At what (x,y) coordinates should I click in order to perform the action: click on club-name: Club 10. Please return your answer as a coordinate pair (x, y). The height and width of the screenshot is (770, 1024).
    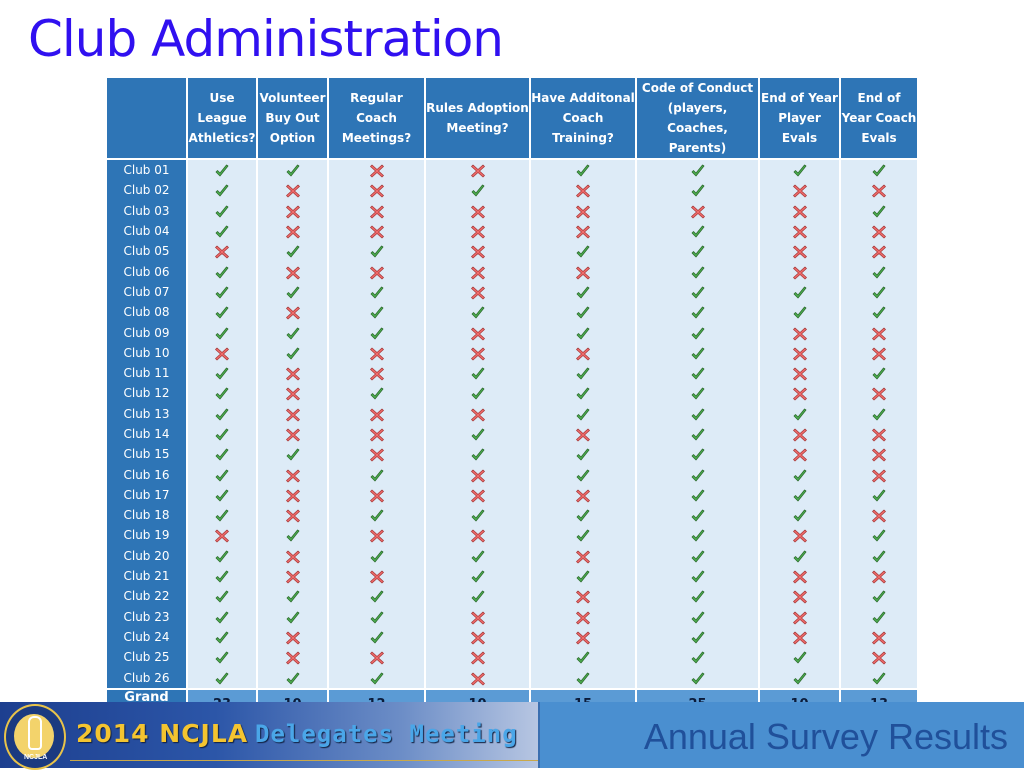
    Looking at the image, I should click on (147, 352).